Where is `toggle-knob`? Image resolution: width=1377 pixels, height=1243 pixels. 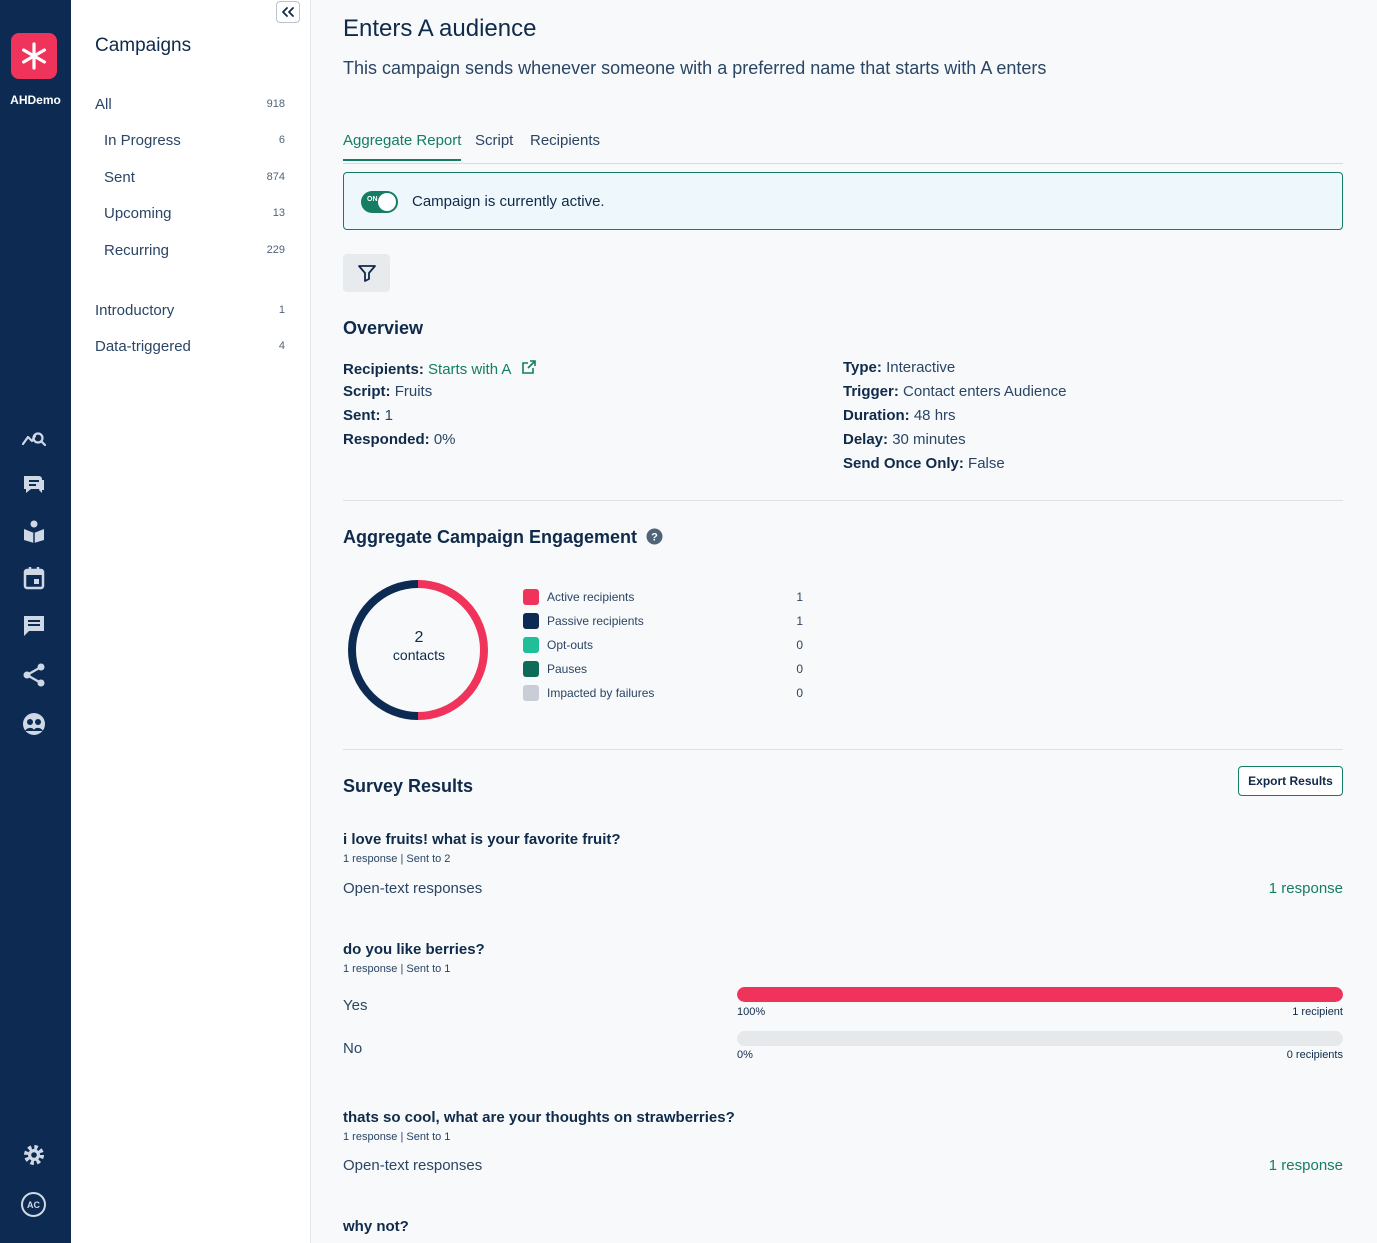
toggle-knob is located at coordinates (387, 202).